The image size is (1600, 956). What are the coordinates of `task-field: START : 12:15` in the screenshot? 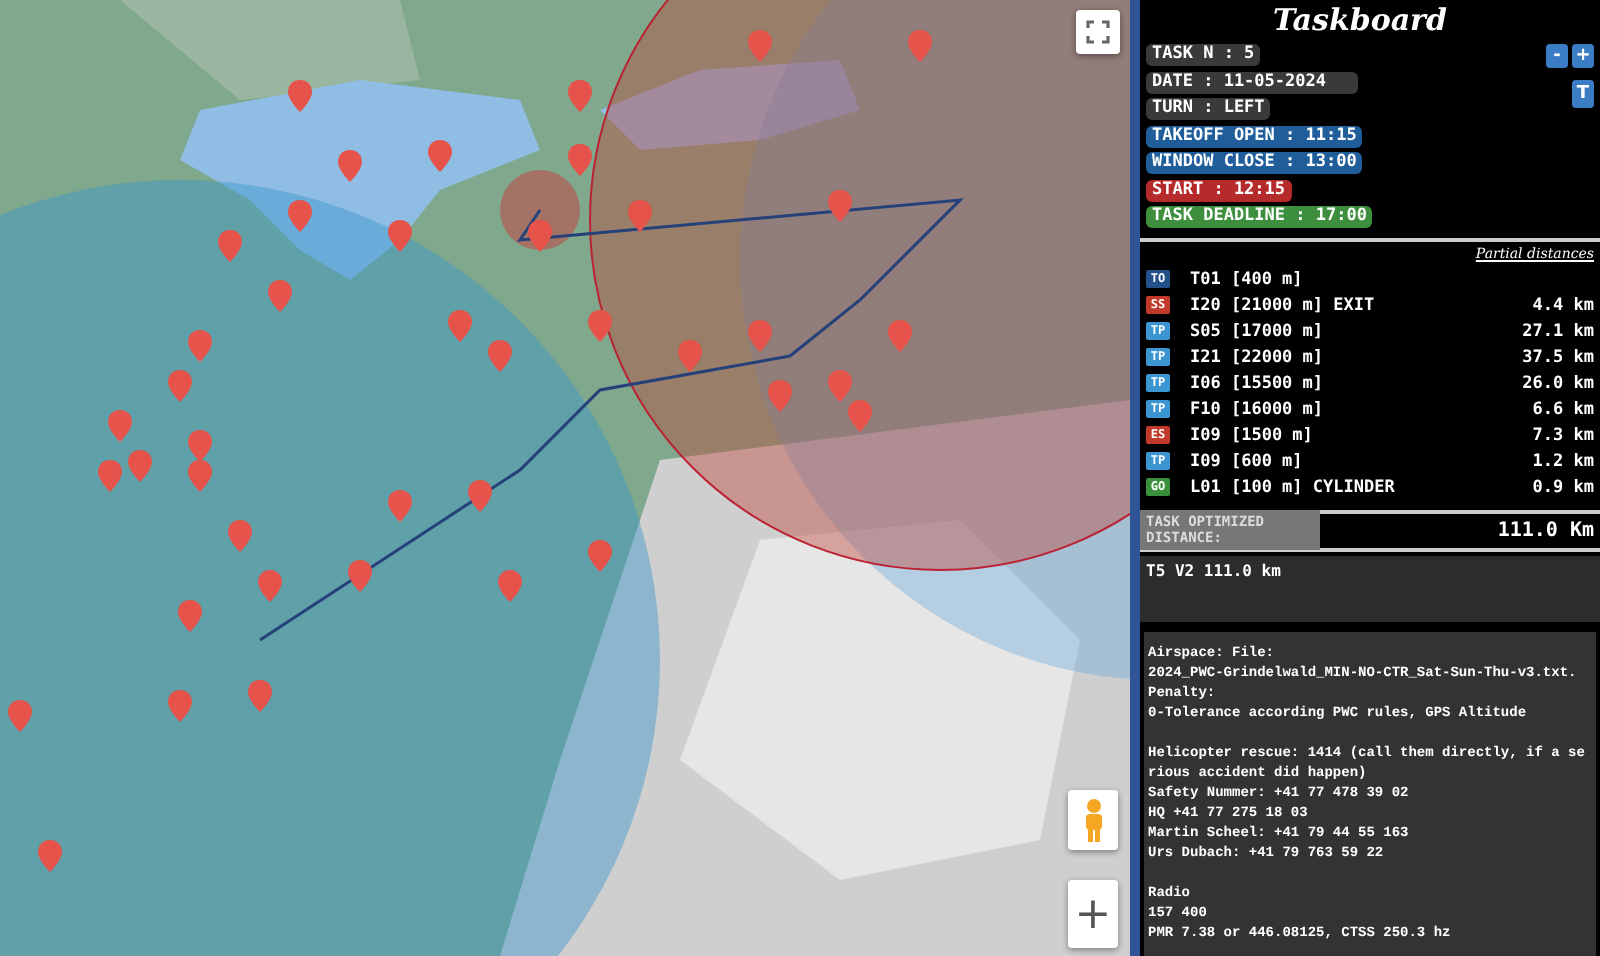 It's located at (1219, 190).